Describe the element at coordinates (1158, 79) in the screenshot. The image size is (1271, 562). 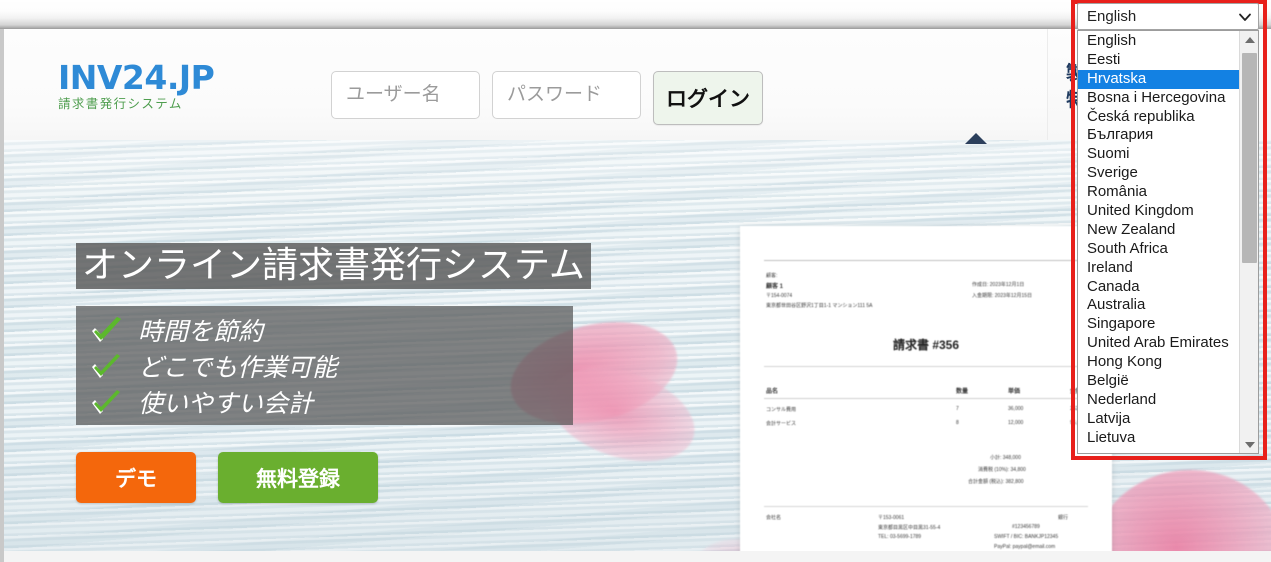
I see `language-option: Hrvatska` at that location.